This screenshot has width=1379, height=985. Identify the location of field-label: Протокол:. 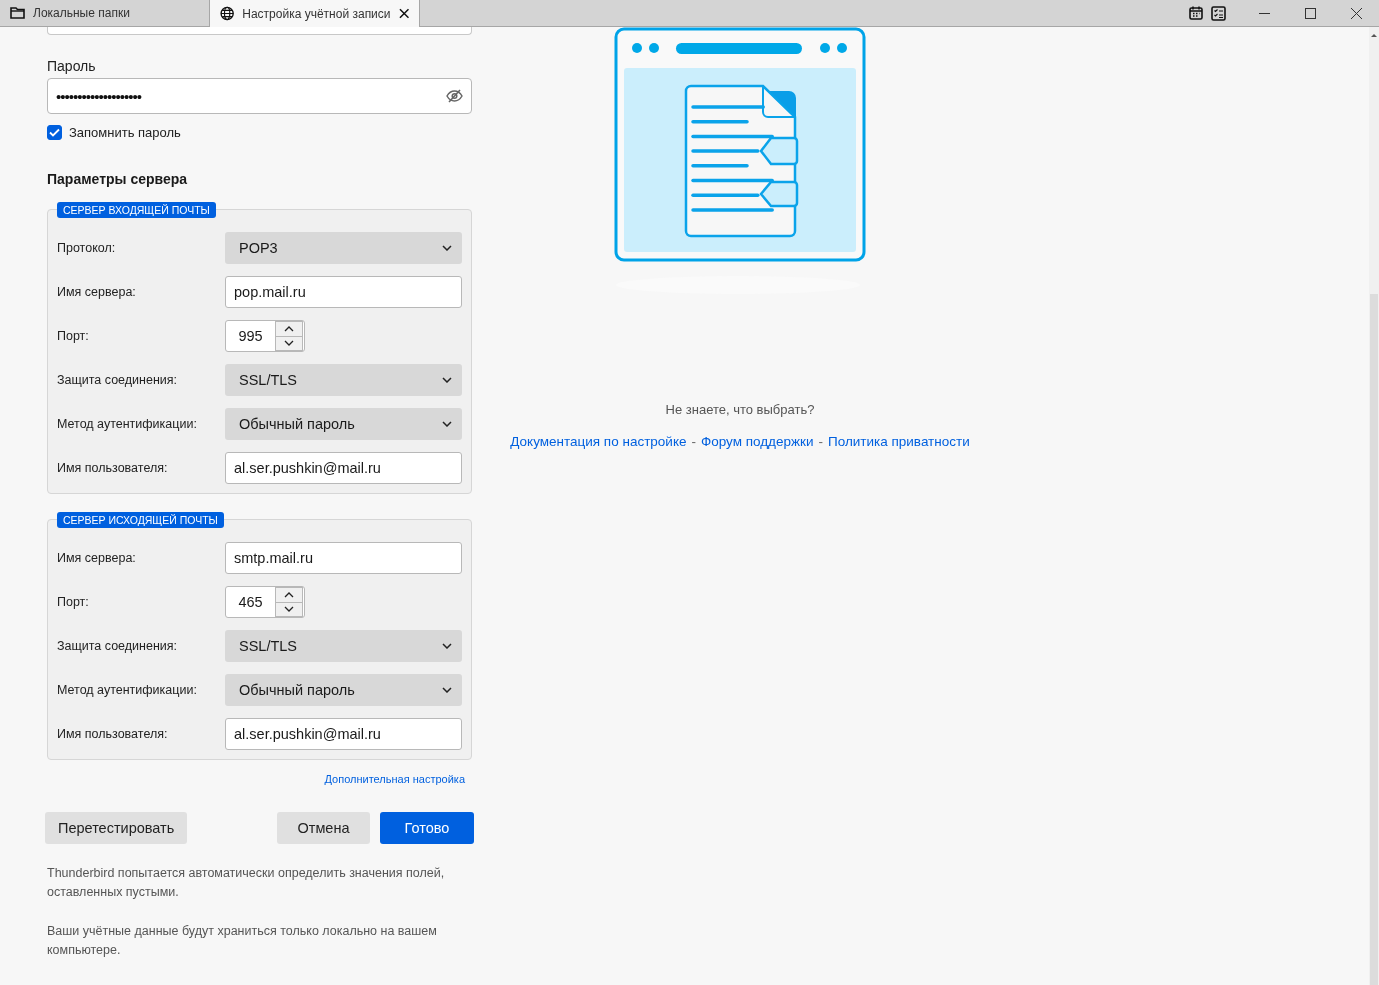
(87, 248).